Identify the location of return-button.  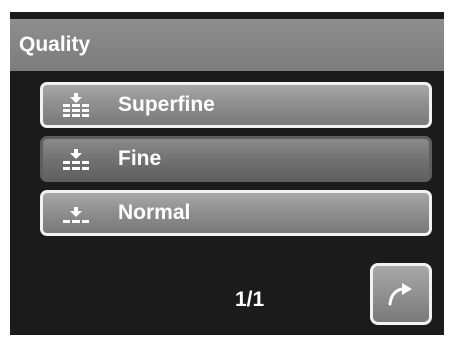
(401, 294).